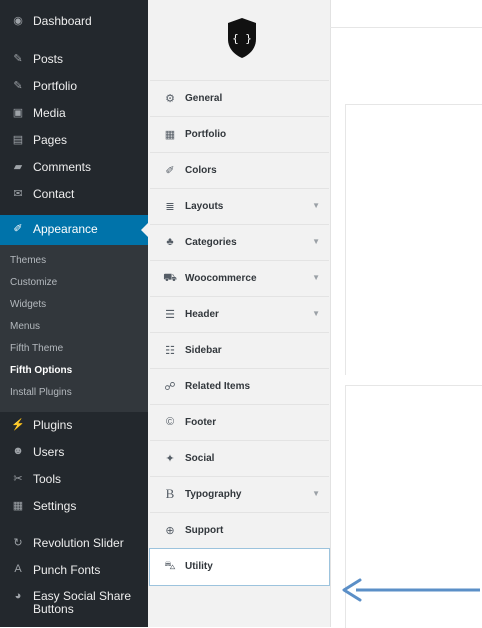  Describe the element at coordinates (203, 350) in the screenshot. I see `options-item-label: Sidebar` at that location.